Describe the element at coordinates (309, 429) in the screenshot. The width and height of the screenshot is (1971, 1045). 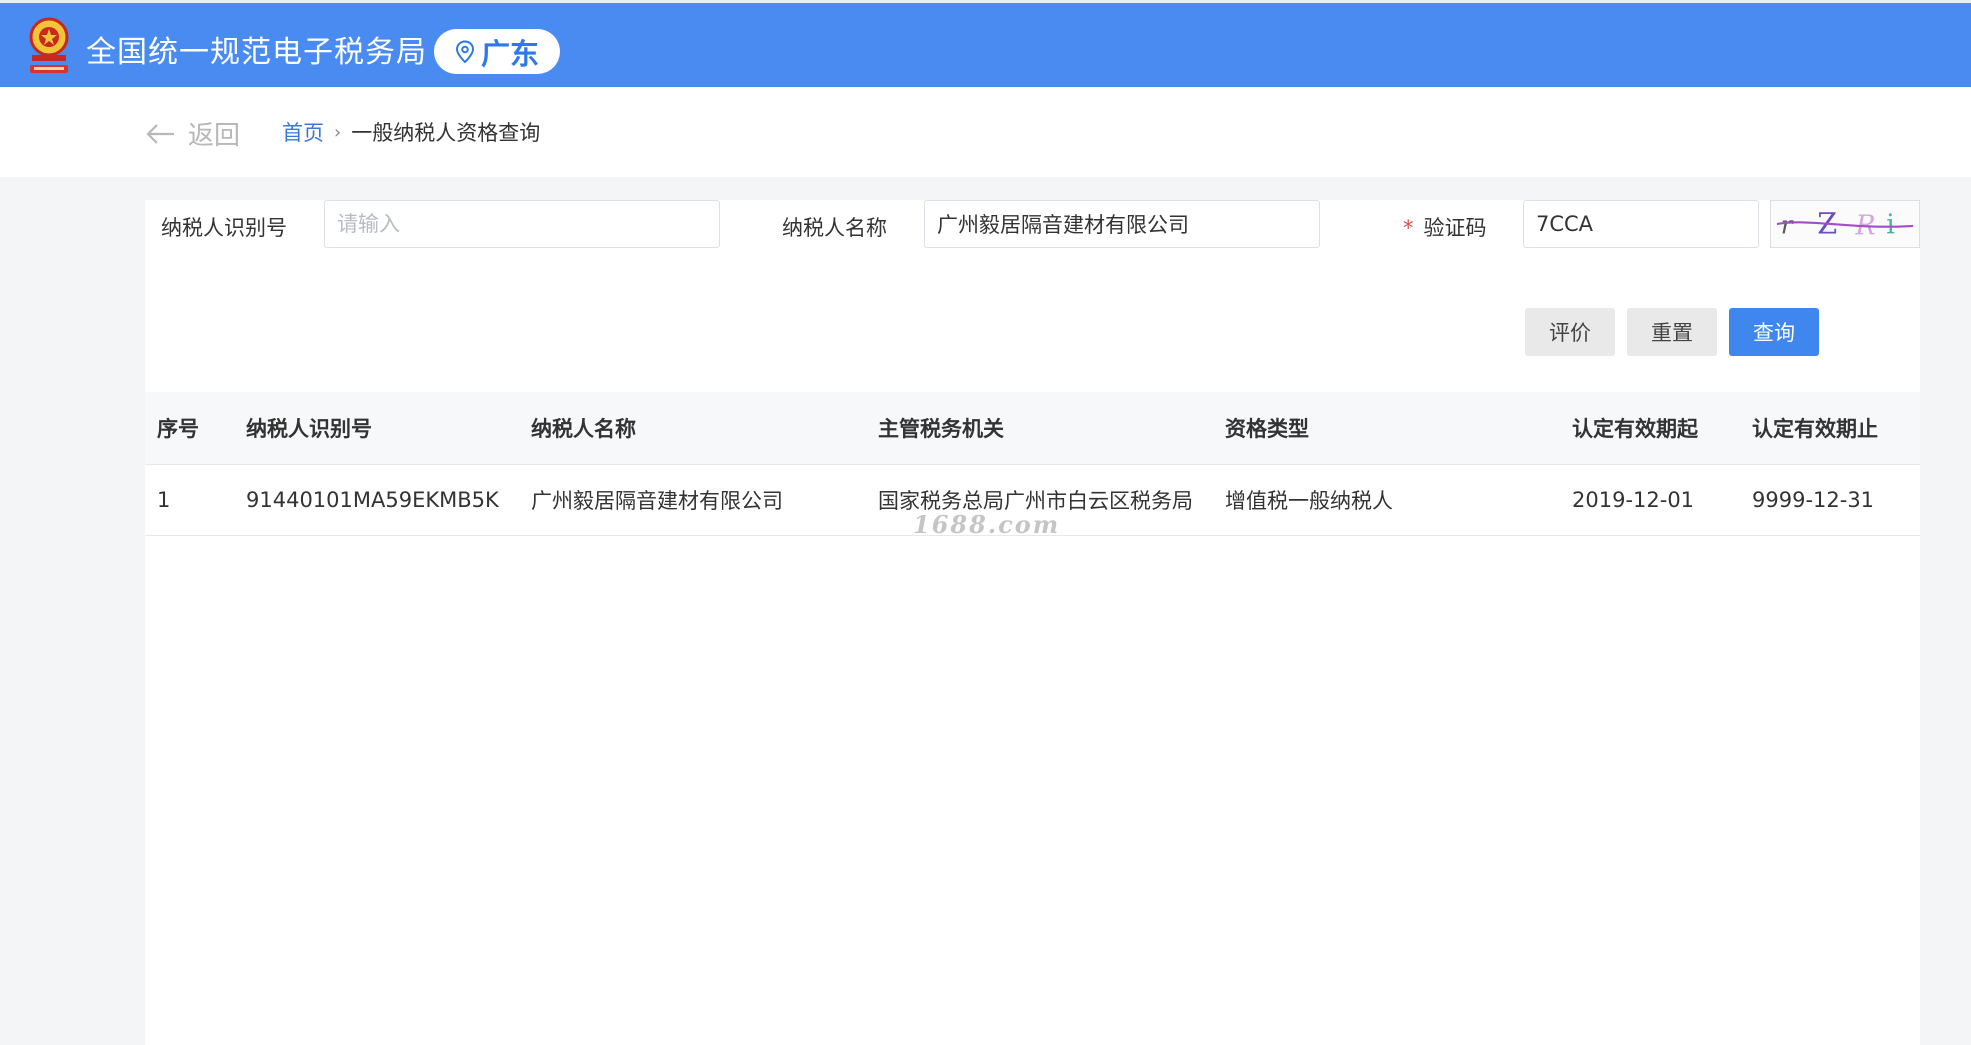
I see `column-header: 纳税人识别号` at that location.